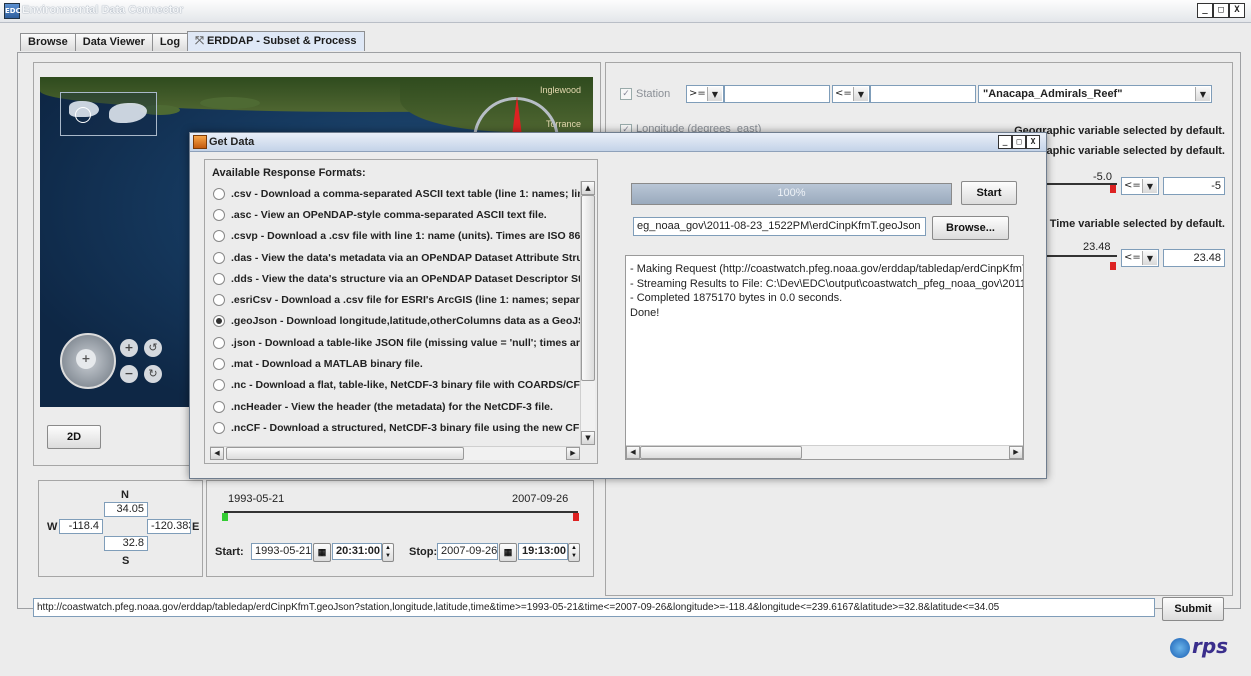 The width and height of the screenshot is (1251, 676). What do you see at coordinates (289, 173) in the screenshot?
I see `formats-heading: Available Response Formats:` at bounding box center [289, 173].